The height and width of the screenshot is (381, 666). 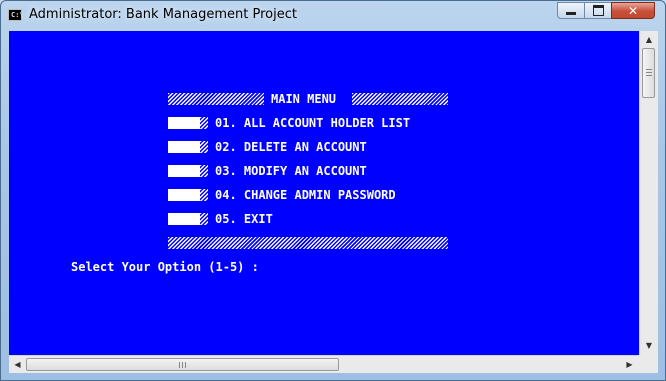 I want to click on menu-border-left, so click(x=216, y=99).